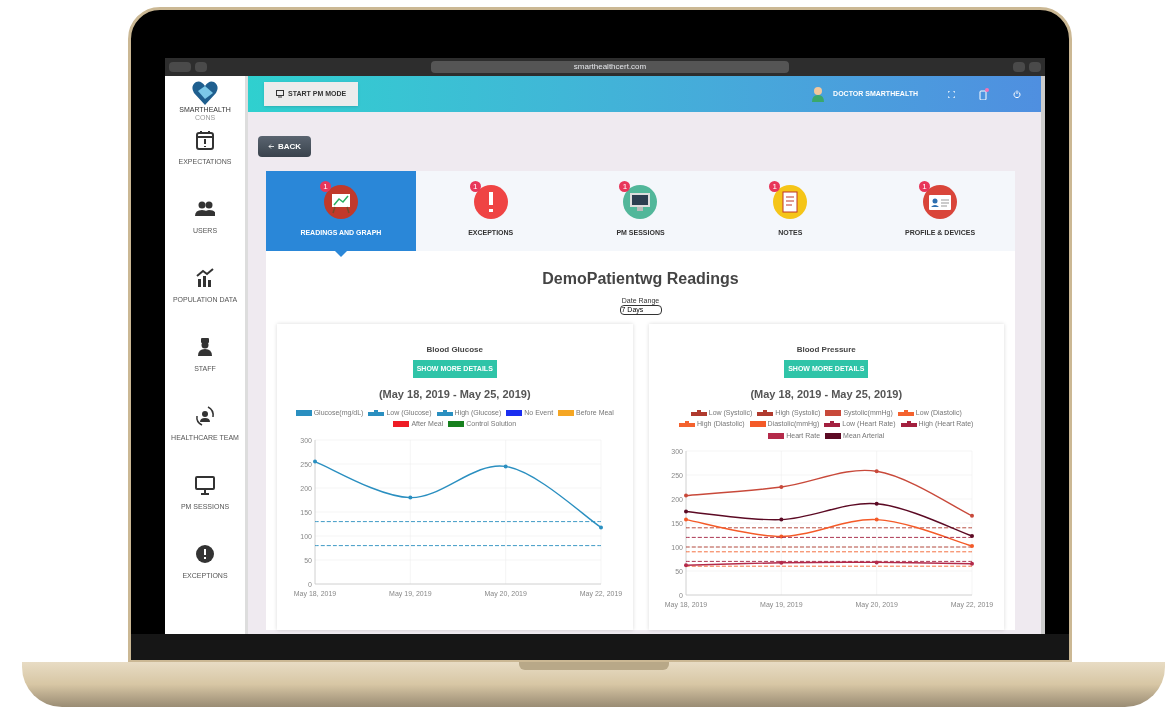 The width and height of the screenshot is (1165, 716). What do you see at coordinates (984, 94) in the screenshot?
I see `phone-notification-icon` at bounding box center [984, 94].